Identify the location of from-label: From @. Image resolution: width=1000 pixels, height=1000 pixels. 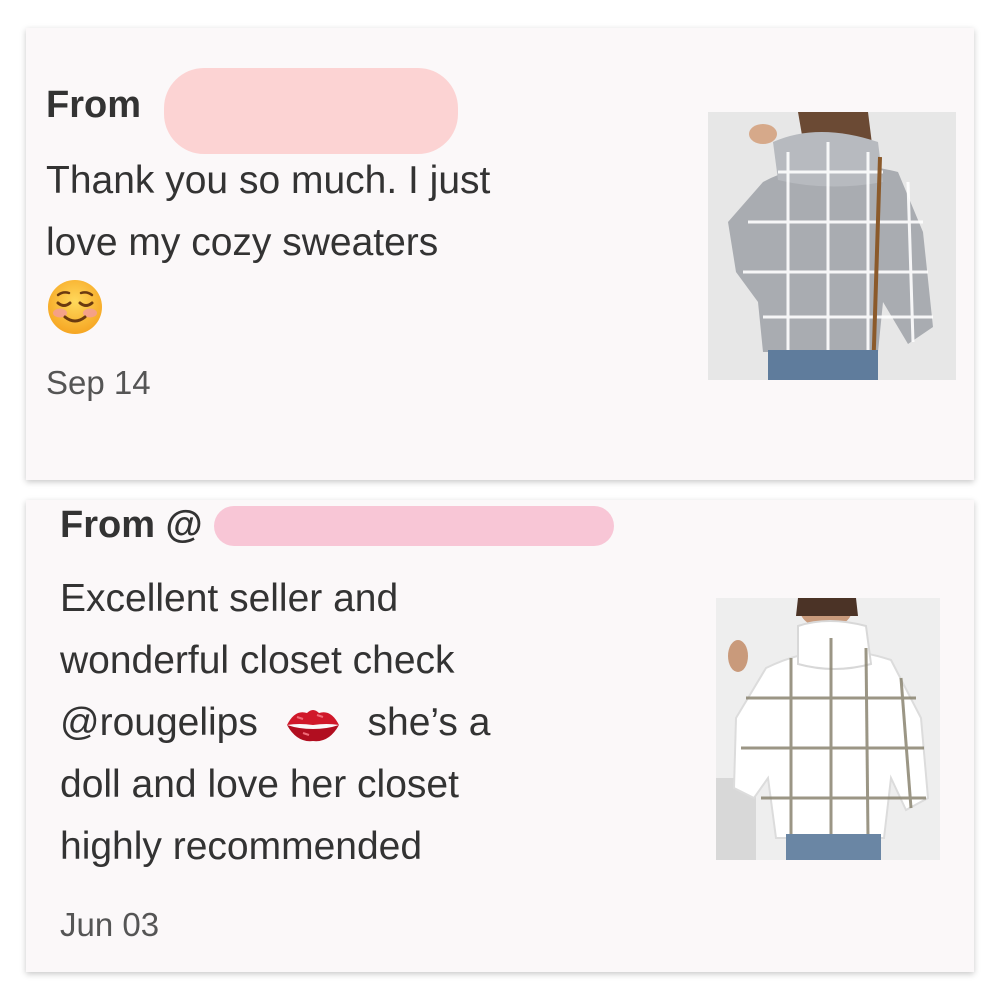
(131, 525).